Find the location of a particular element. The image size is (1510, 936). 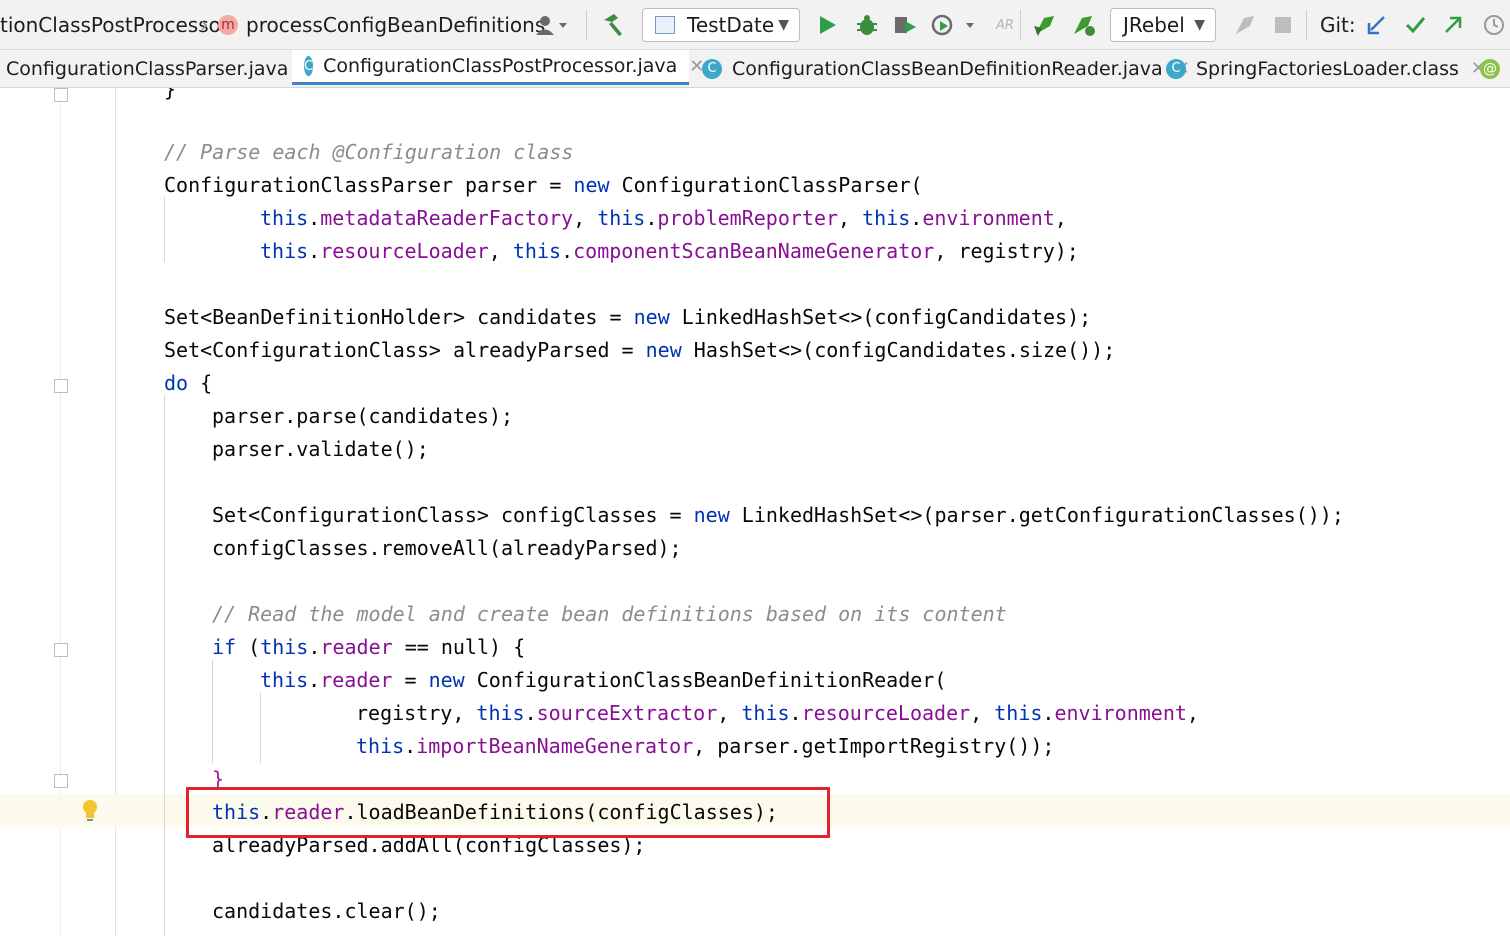

code-line: // Parse each @Configuration class is located at coordinates (369, 152).